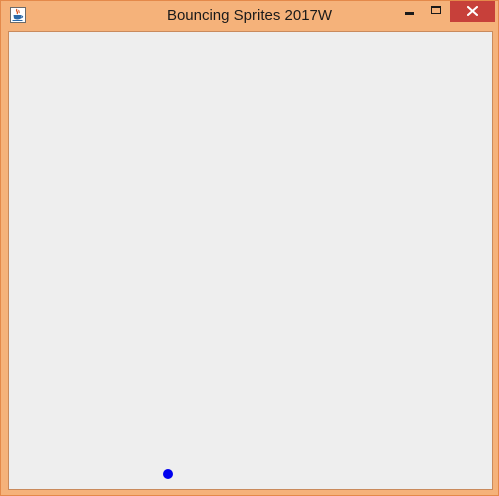 This screenshot has height=496, width=499. Describe the element at coordinates (168, 474) in the screenshot. I see `sprite-ball` at that location.